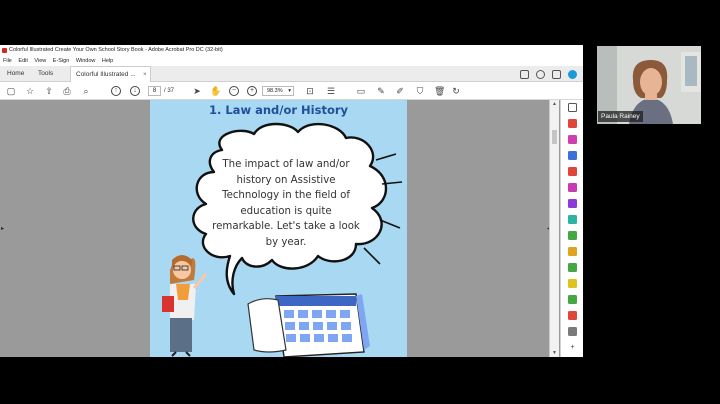  What do you see at coordinates (572, 251) in the screenshot?
I see `comment-tool-icon` at bounding box center [572, 251].